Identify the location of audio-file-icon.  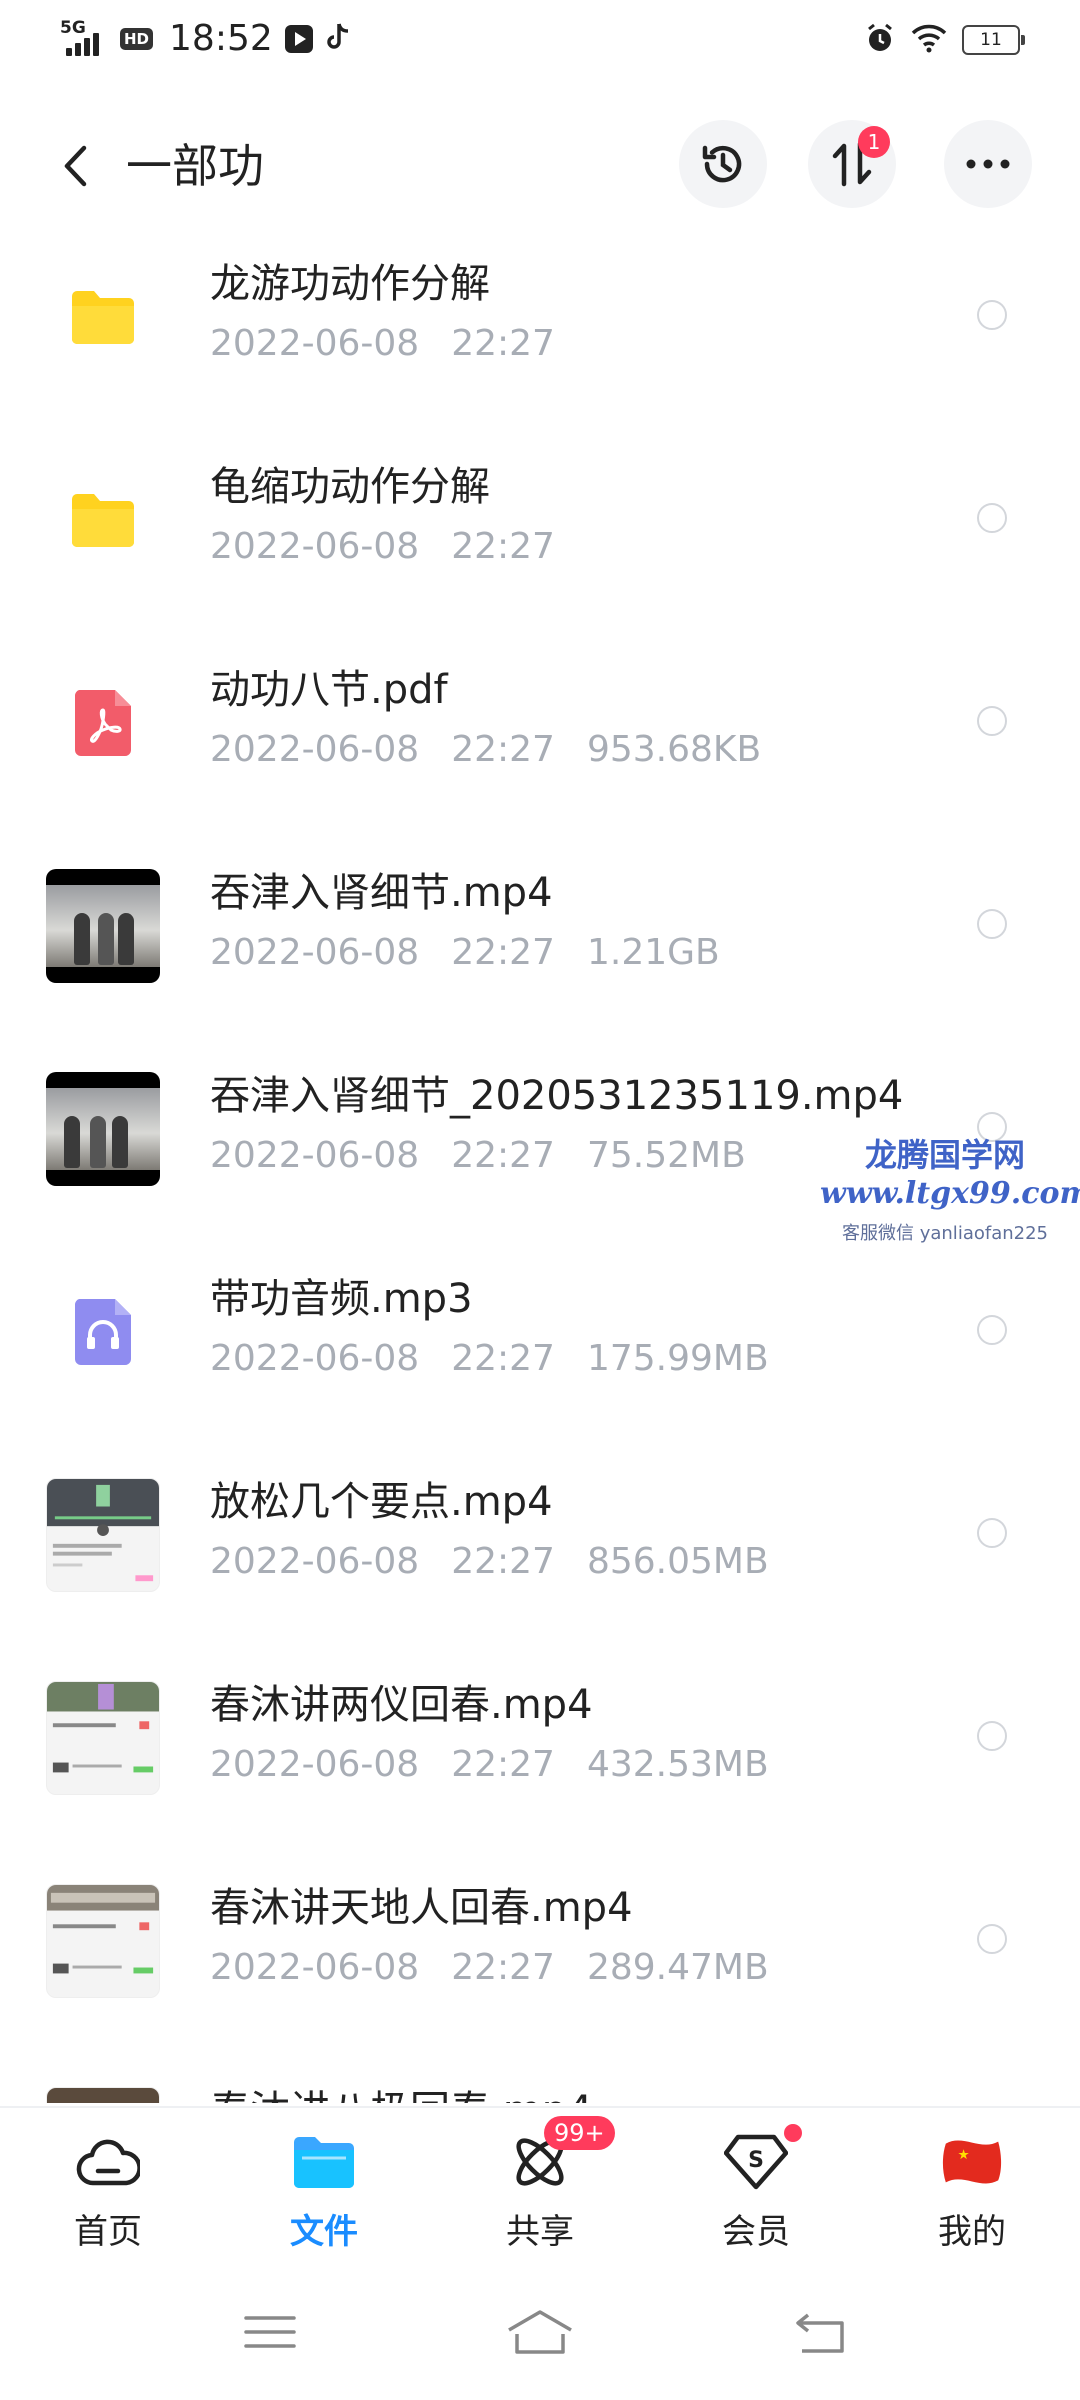
(103, 1332).